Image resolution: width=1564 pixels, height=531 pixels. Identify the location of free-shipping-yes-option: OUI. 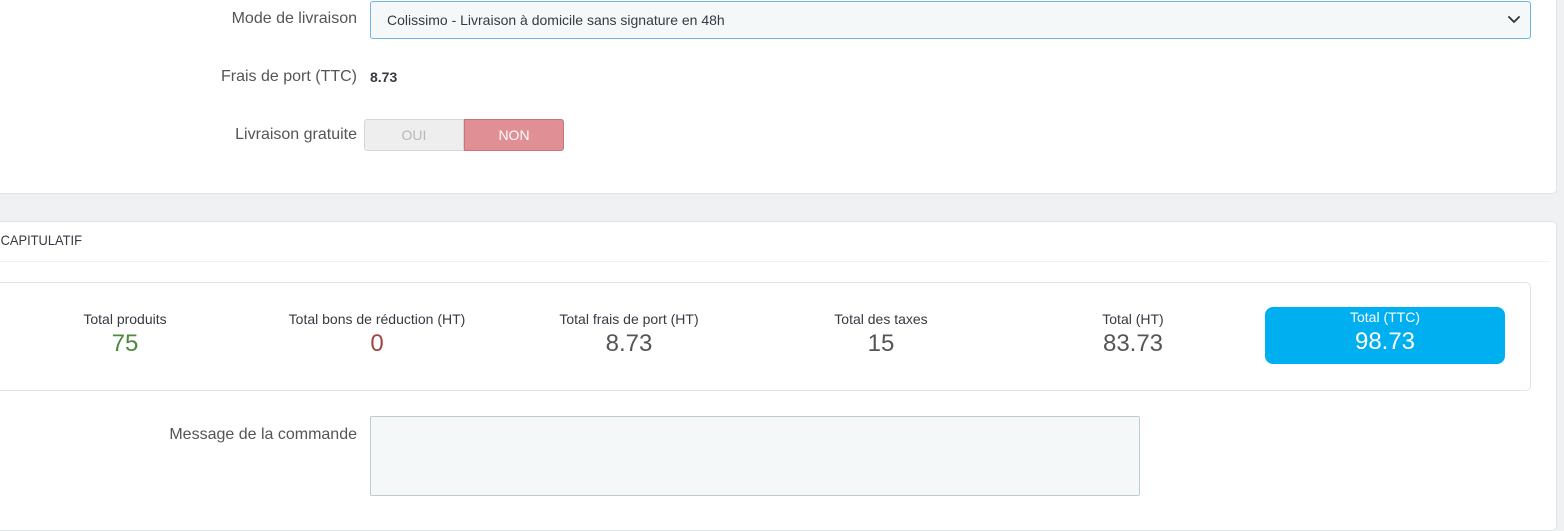
(414, 135).